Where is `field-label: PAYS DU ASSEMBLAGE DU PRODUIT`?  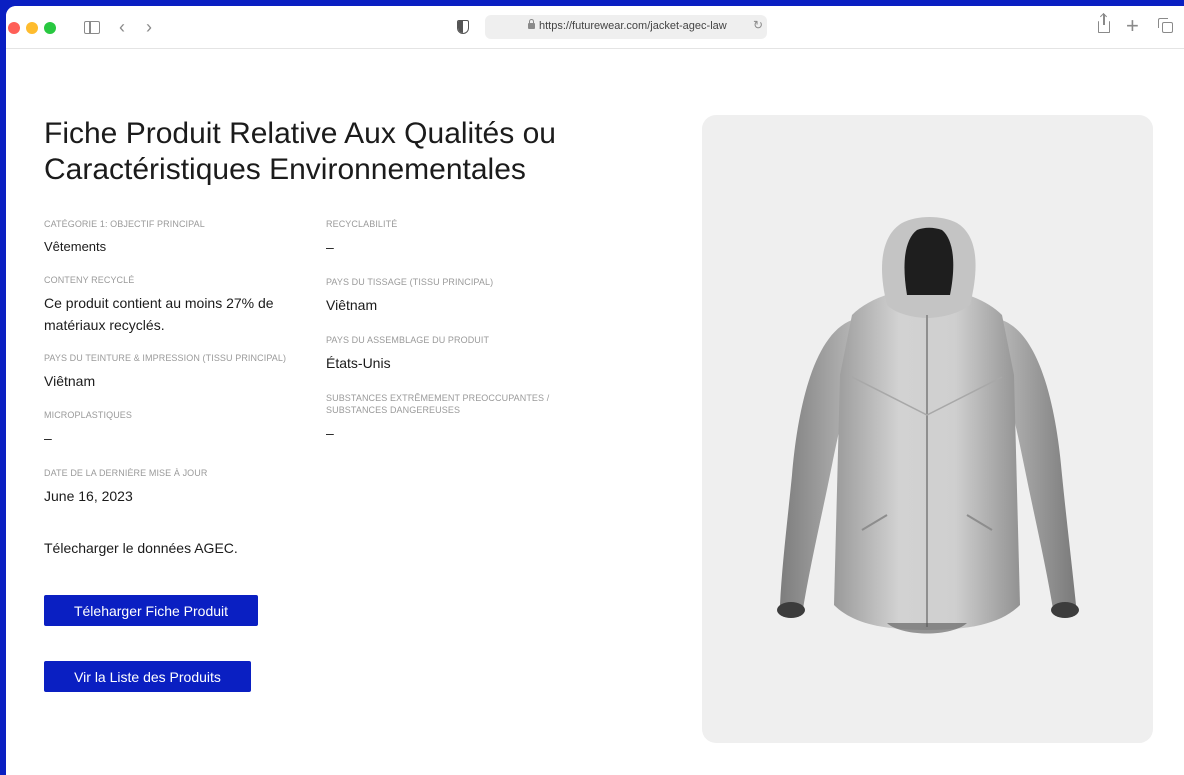
field-label: PAYS DU ASSEMBLAGE DU PRODUIT is located at coordinates (408, 340).